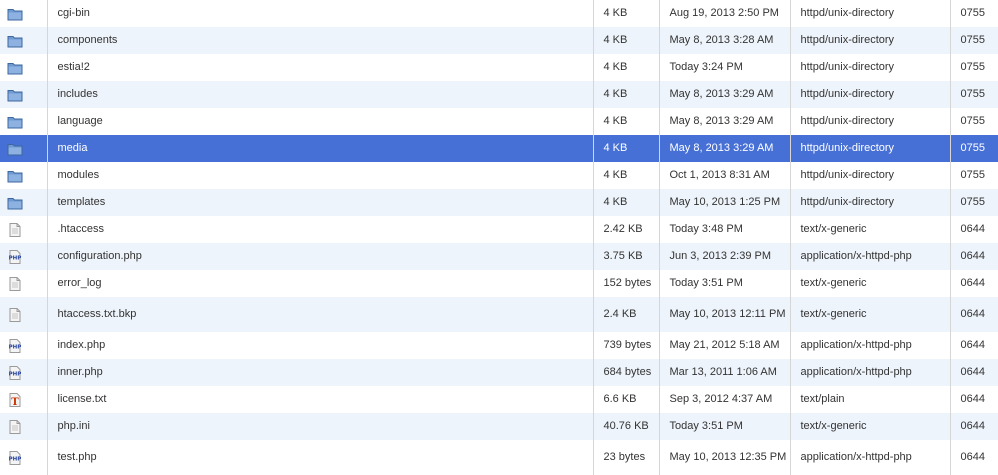  Describe the element at coordinates (319, 13) in the screenshot. I see `file-name: cgi-bin` at that location.